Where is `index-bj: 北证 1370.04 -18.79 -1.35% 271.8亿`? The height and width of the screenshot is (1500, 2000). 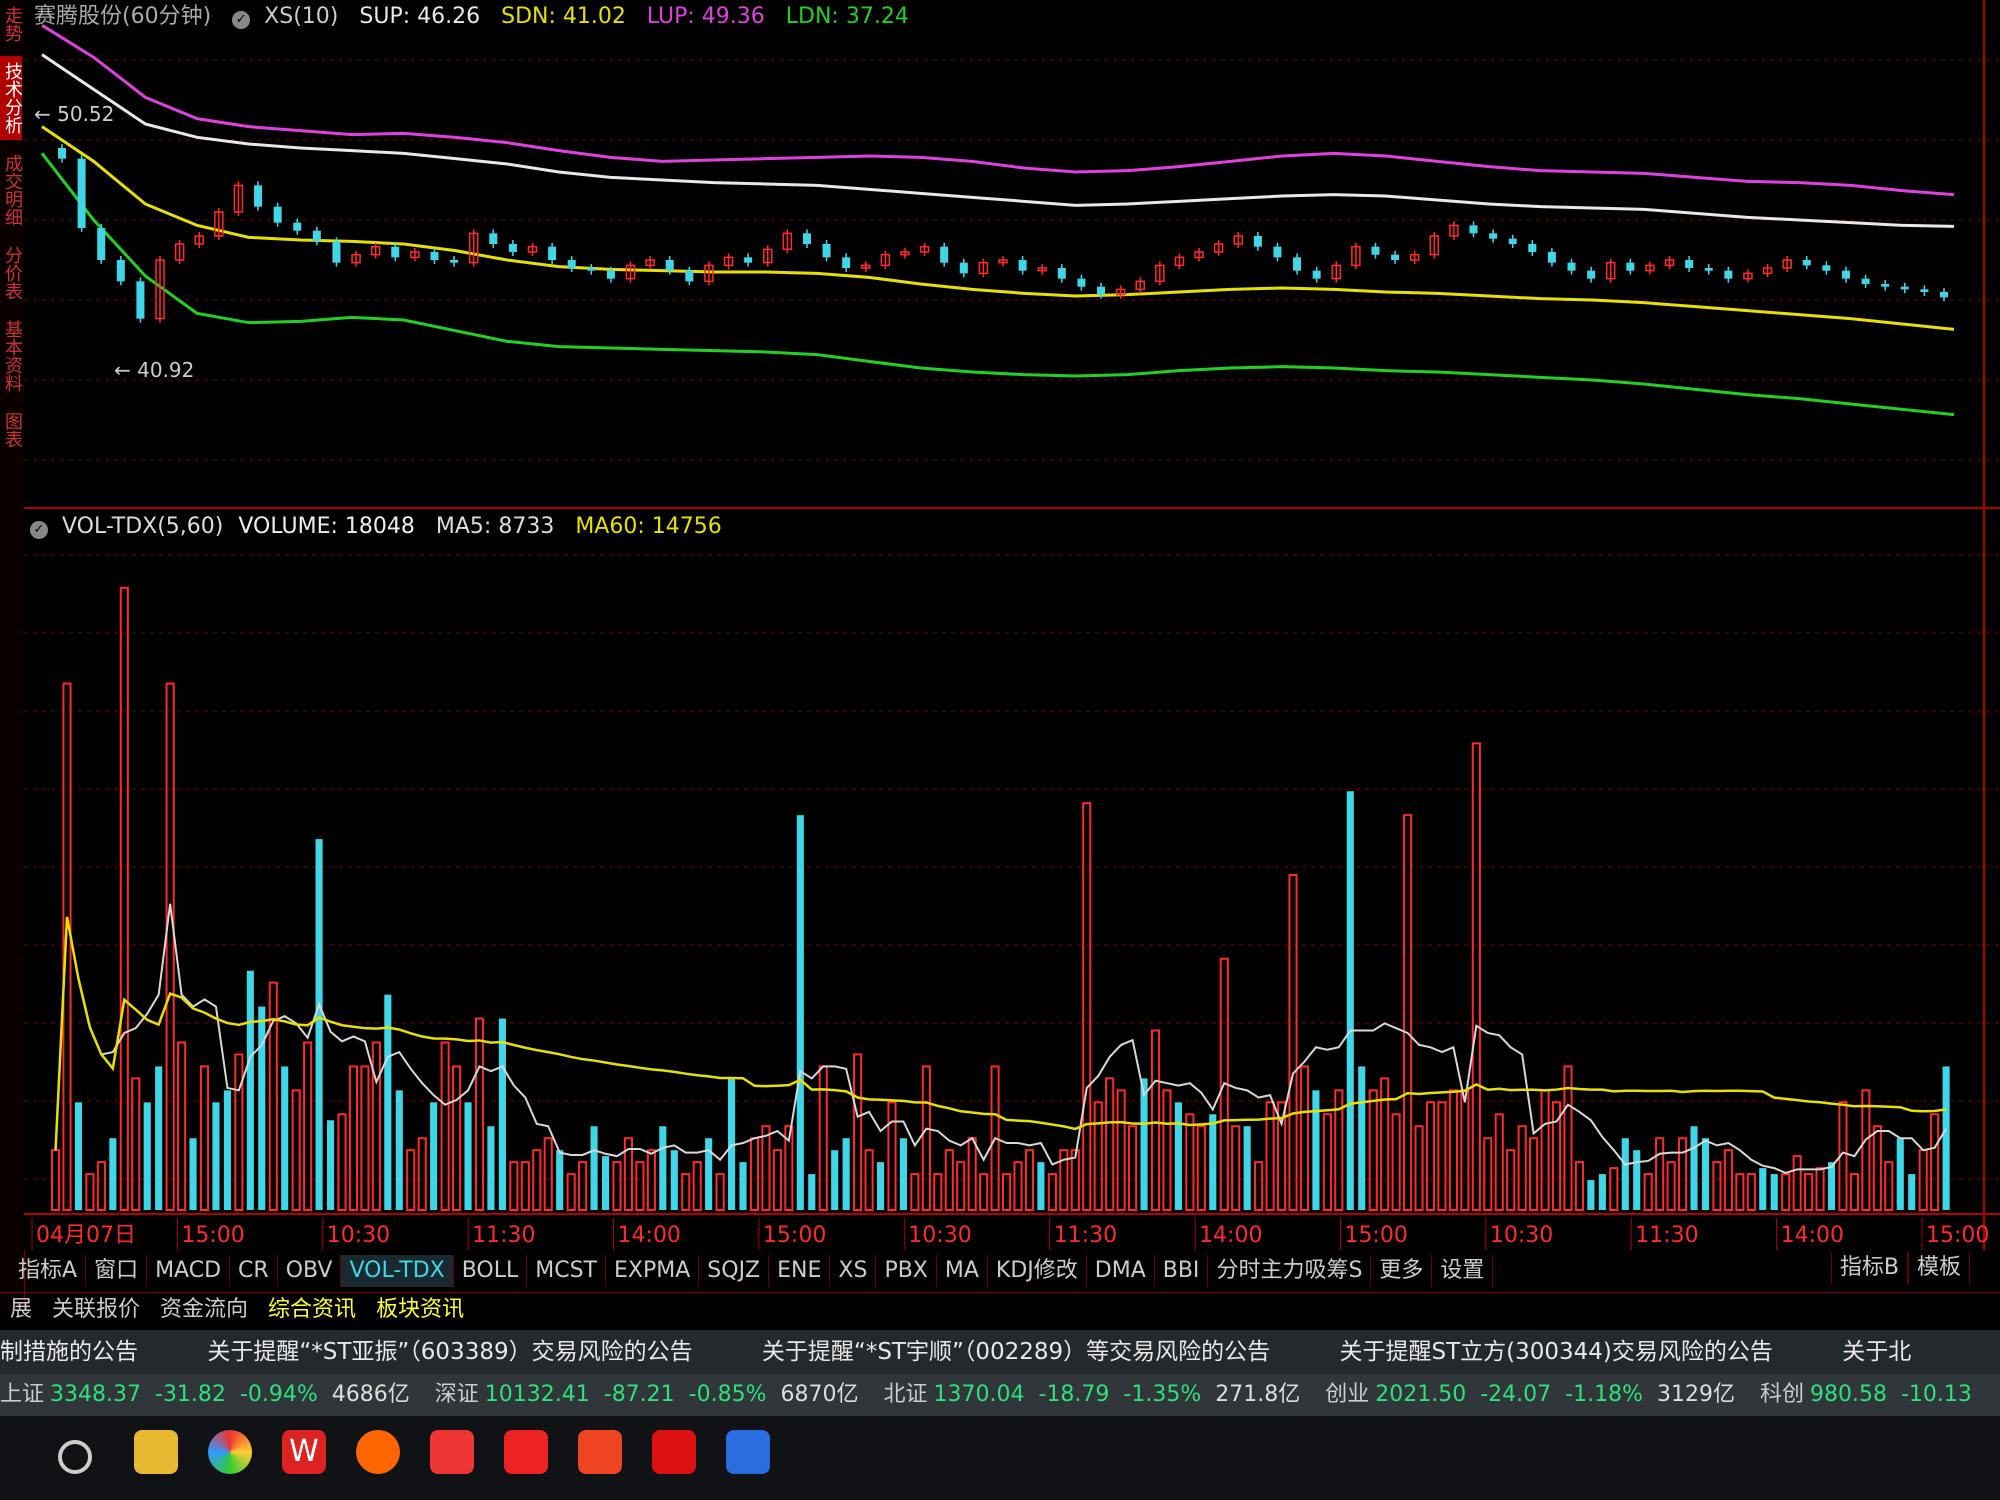 index-bj: 北证 1370.04 -18.79 -1.35% 271.8亿 is located at coordinates (1092, 1394).